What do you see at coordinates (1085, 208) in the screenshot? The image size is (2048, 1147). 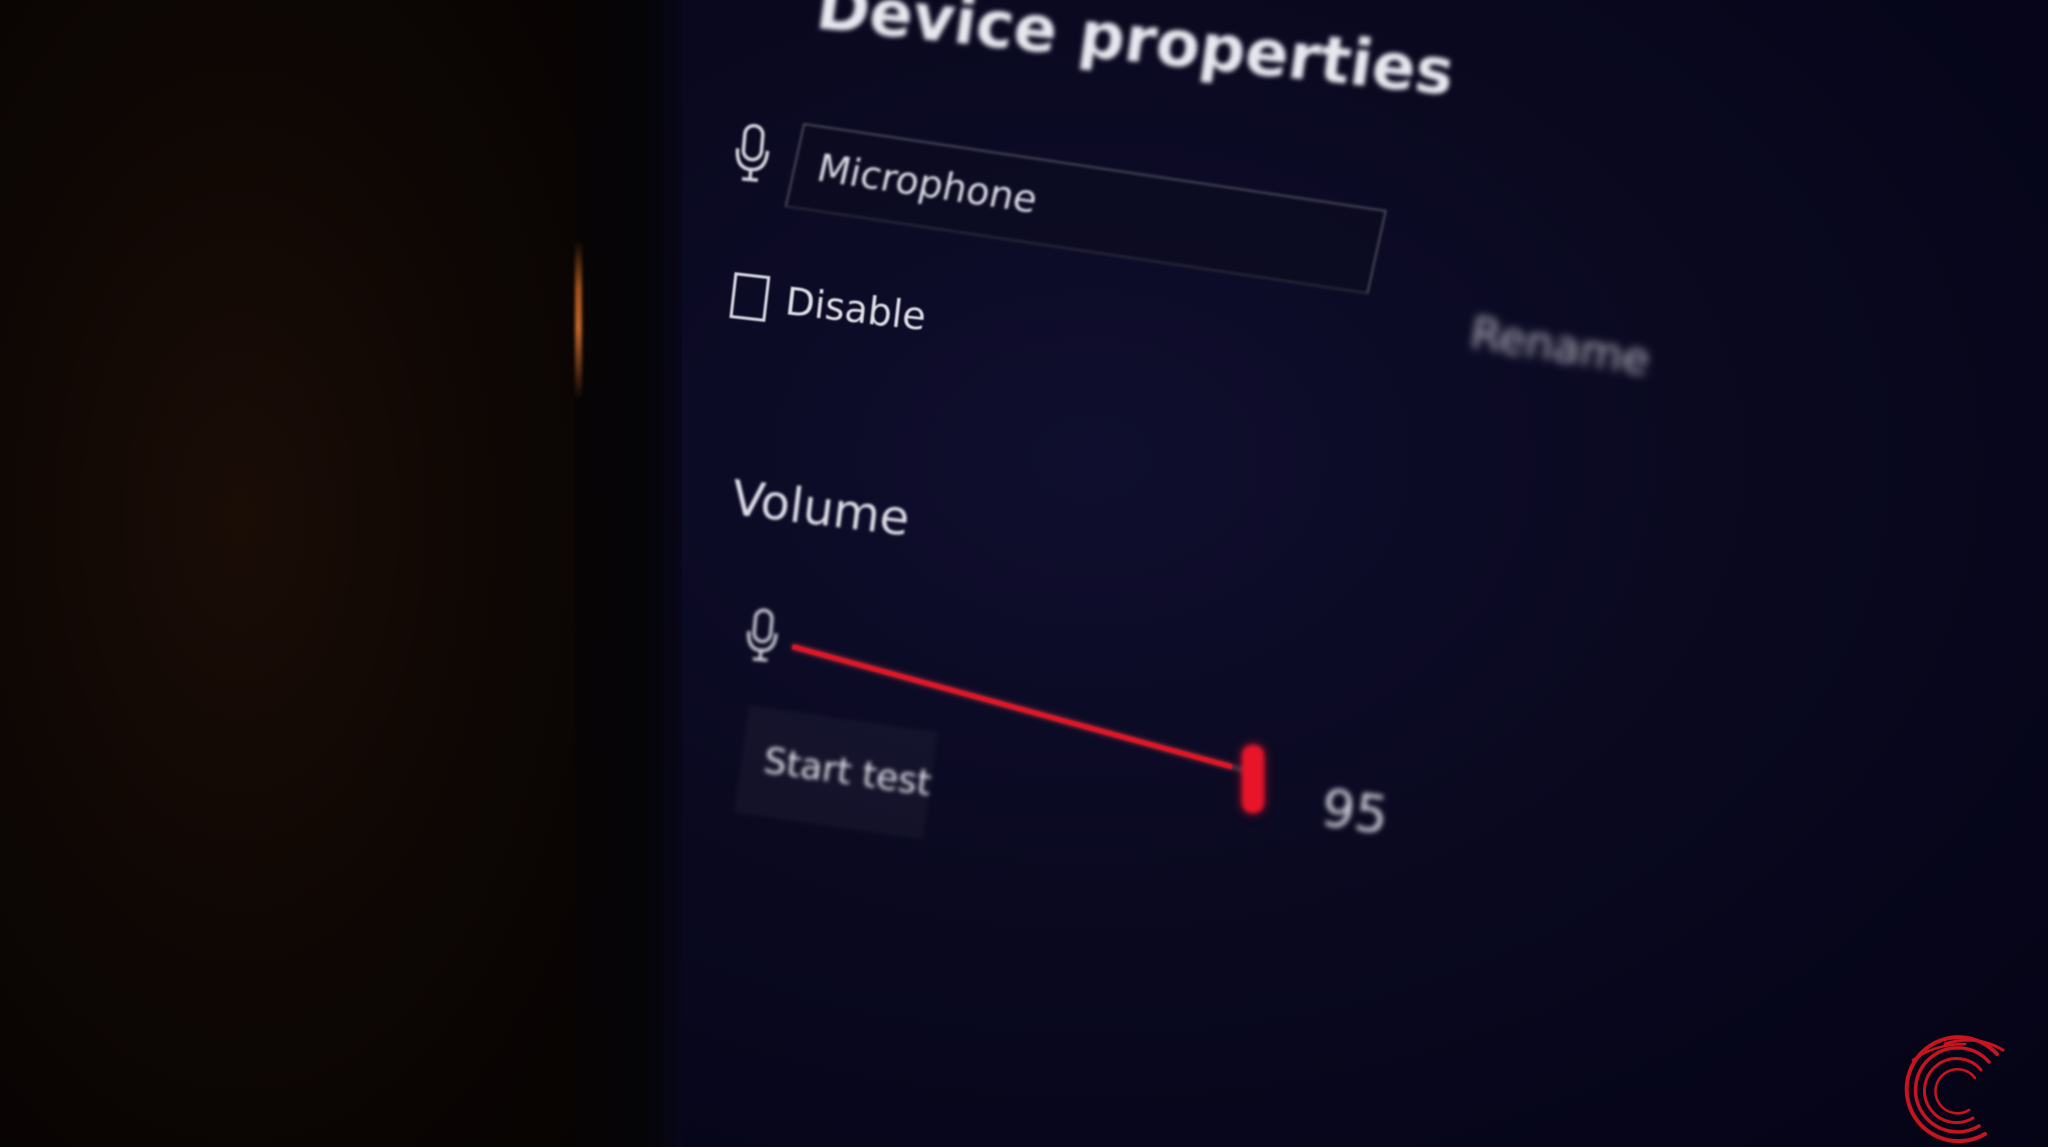 I see `device-name-input: Microphone` at bounding box center [1085, 208].